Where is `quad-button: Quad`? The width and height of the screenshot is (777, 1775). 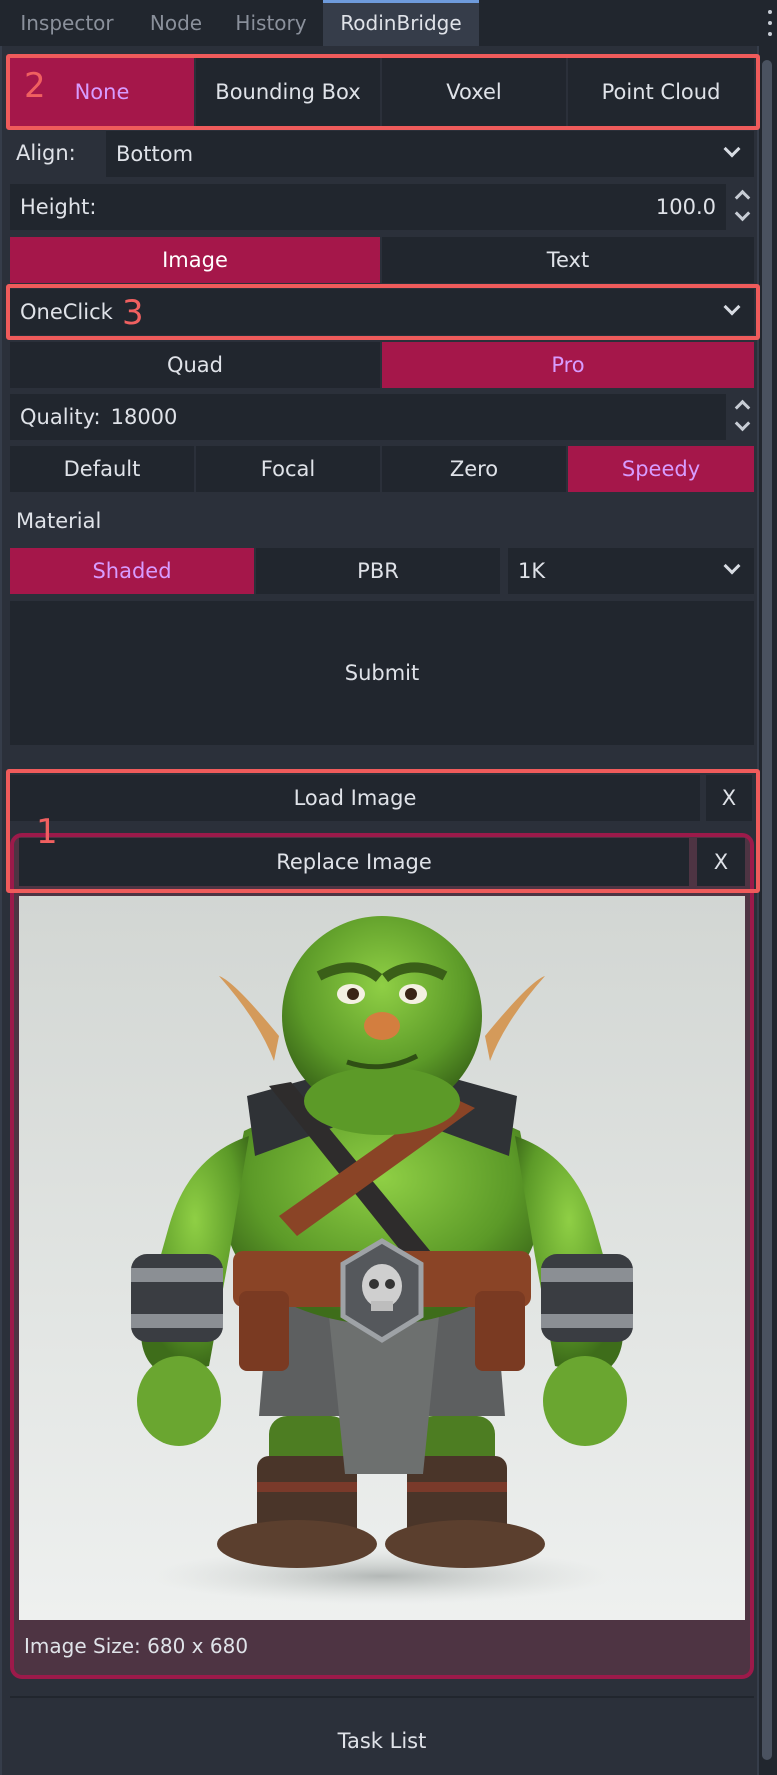 quad-button: Quad is located at coordinates (195, 365).